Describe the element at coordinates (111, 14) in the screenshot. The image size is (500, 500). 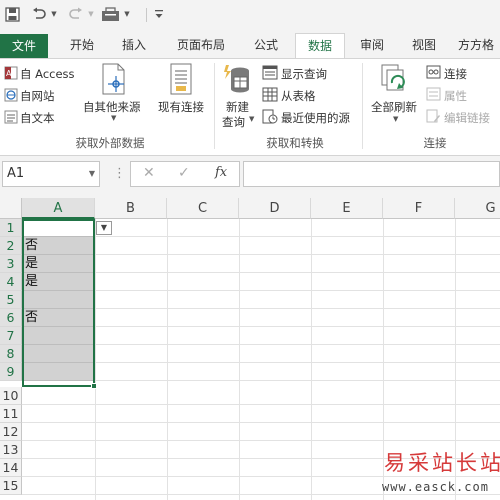
I see `form-icon` at that location.